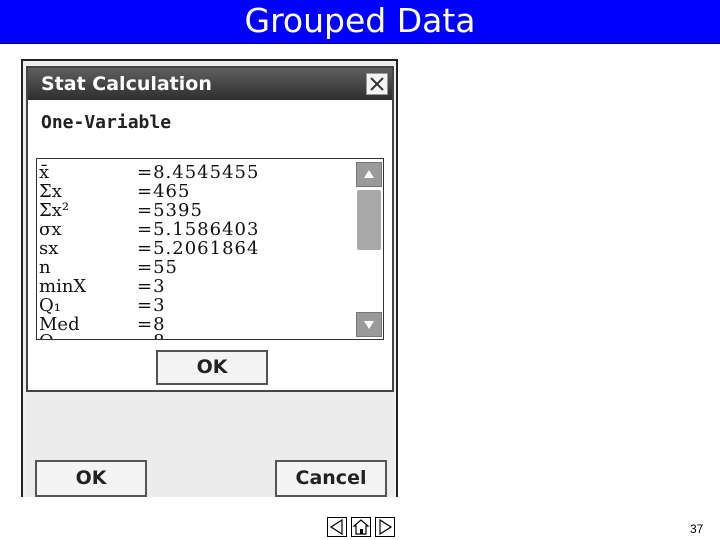 The width and height of the screenshot is (720, 540). What do you see at coordinates (697, 529) in the screenshot?
I see `page-number: 37` at bounding box center [697, 529].